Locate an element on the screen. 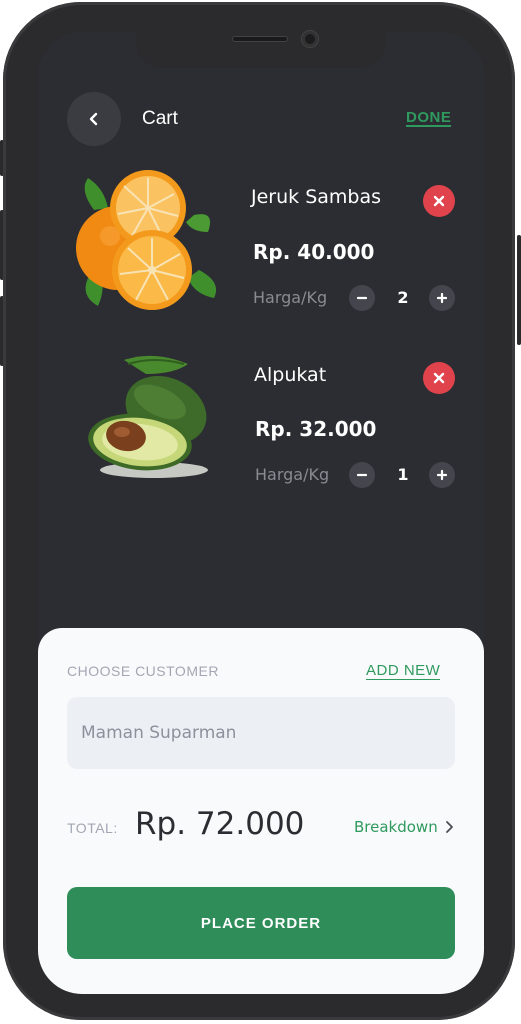  quantity-value: 1 is located at coordinates (403, 474).